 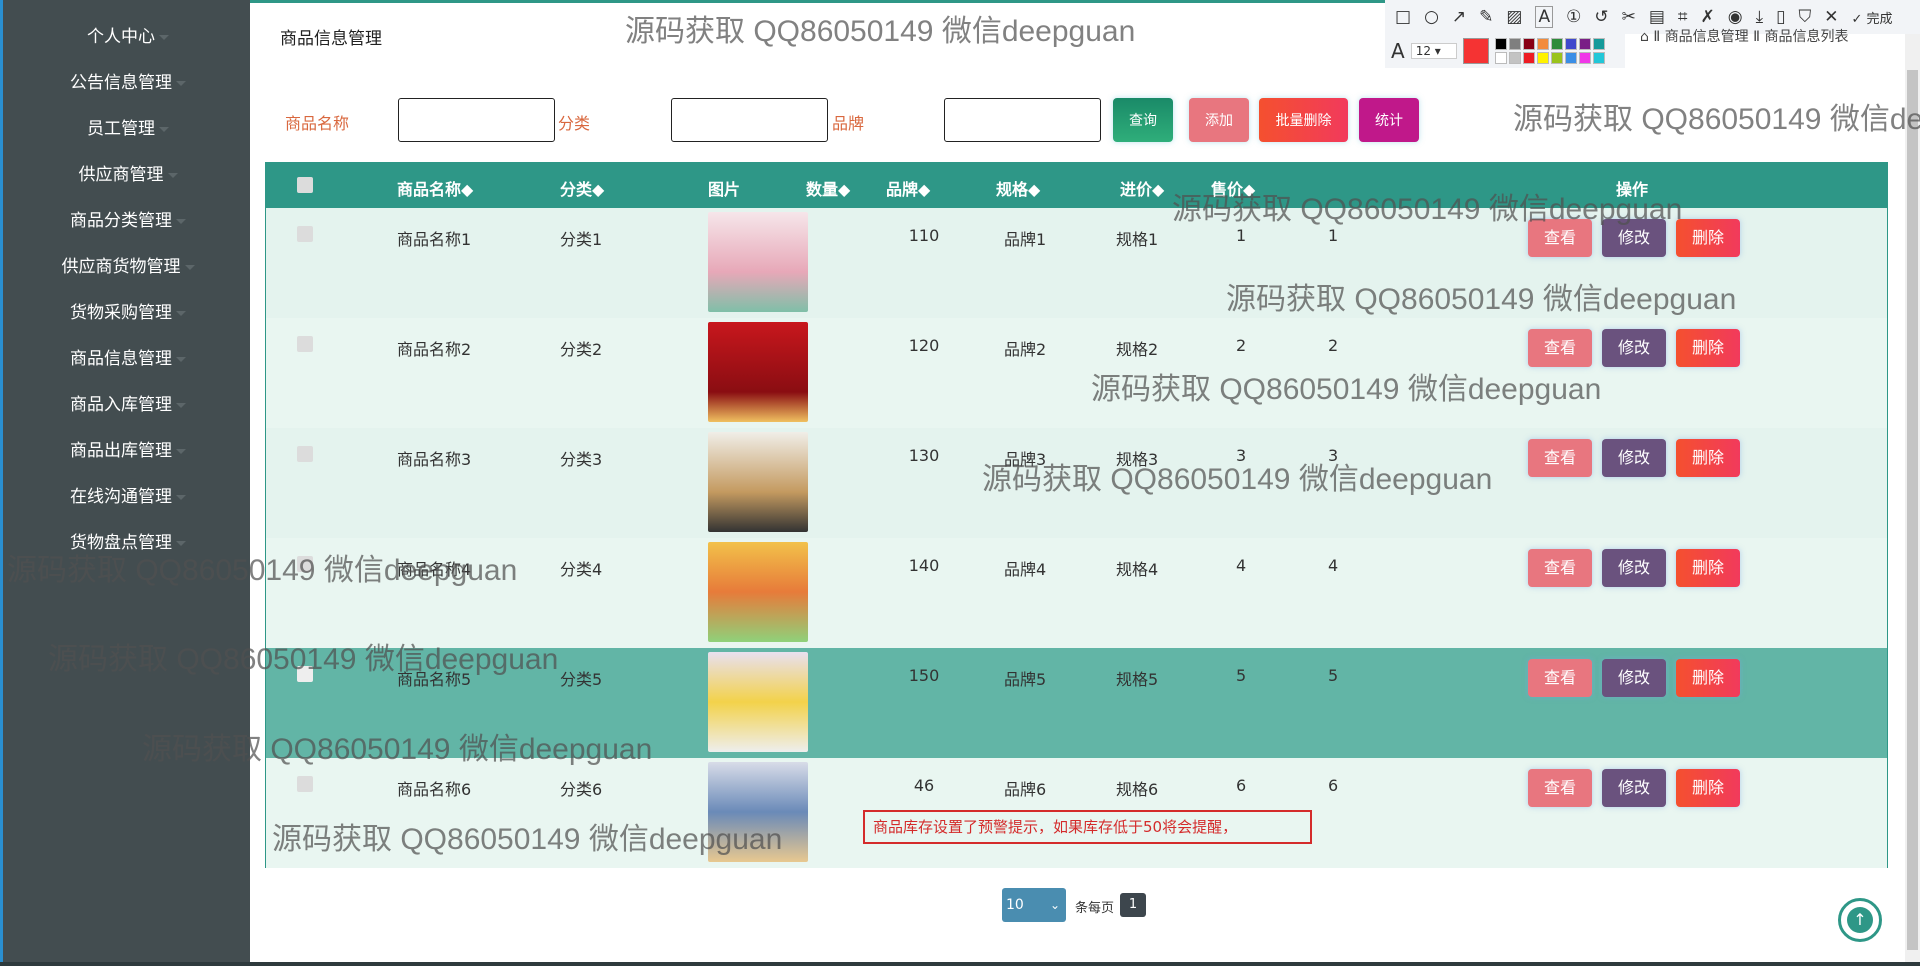 I want to click on done-button: ✓ 完成, so click(x=1871, y=17).